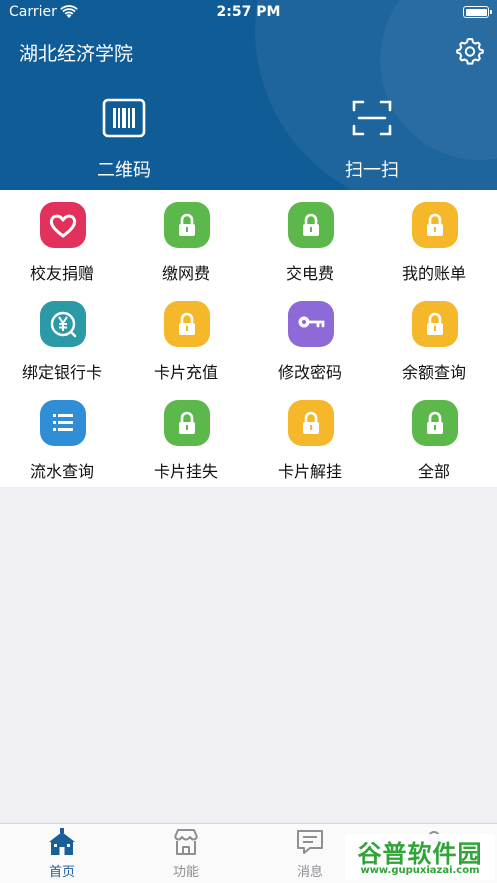 This screenshot has height=883, width=497. I want to click on yen-icon, so click(63, 324).